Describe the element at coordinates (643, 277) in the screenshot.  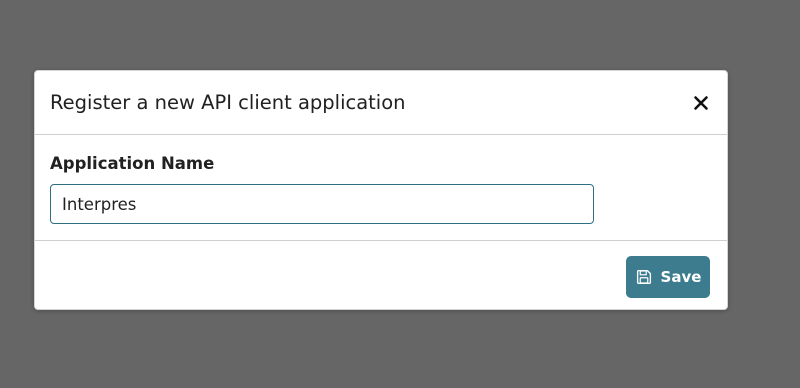
I see `floppy-disk-icon` at that location.